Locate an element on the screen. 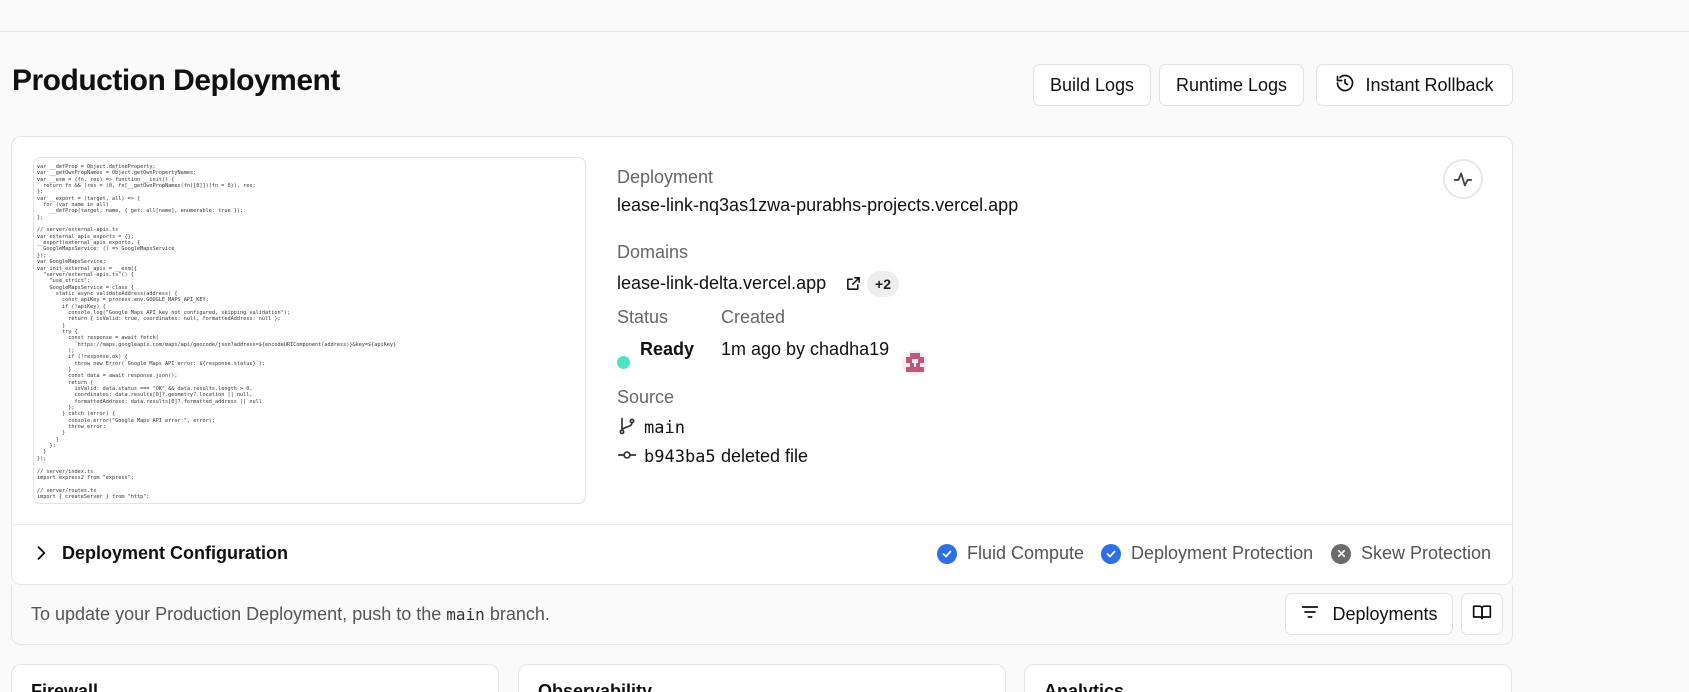 Image resolution: width=1689 pixels, height=692 pixels. deployment-label: Deployment is located at coordinates (665, 177).